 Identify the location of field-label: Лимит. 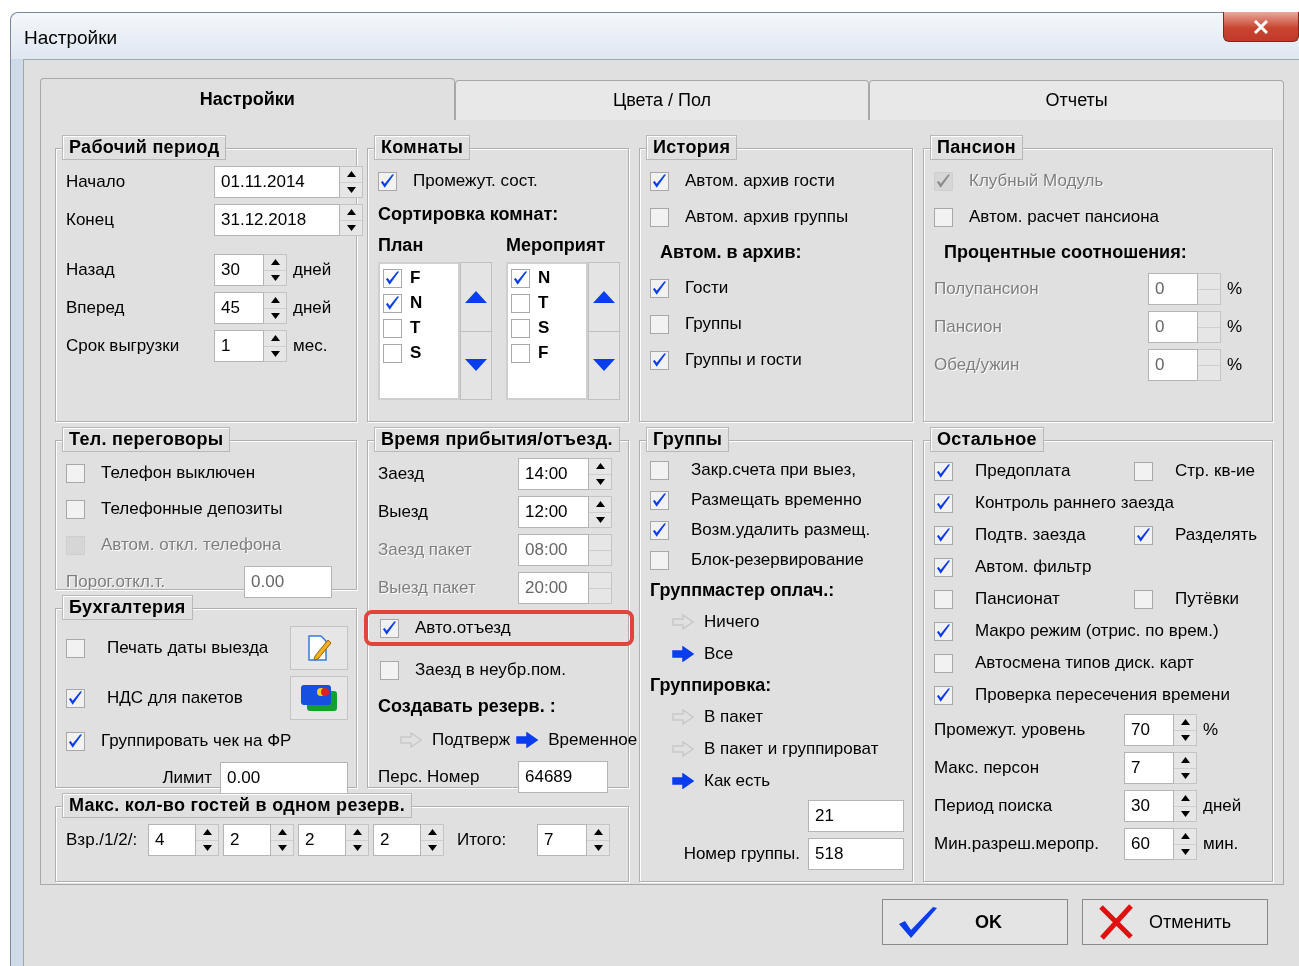
(187, 778).